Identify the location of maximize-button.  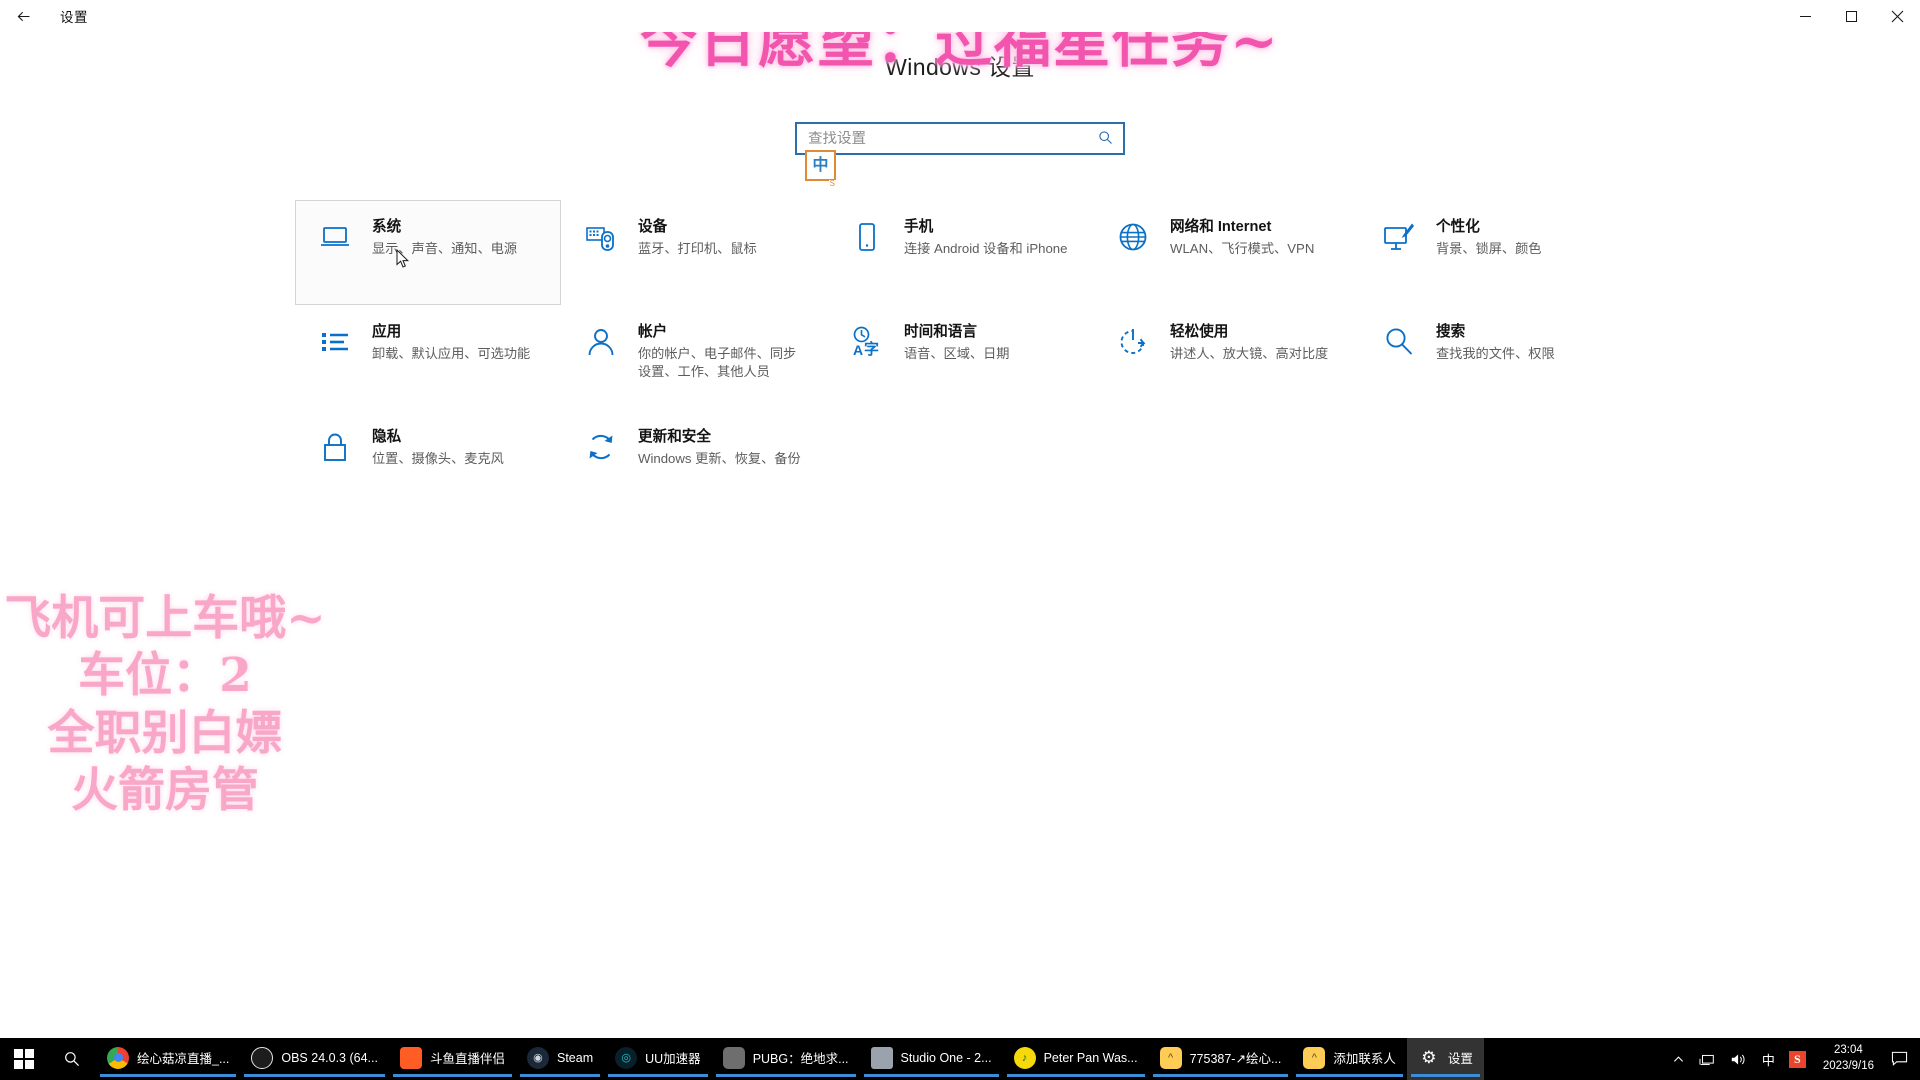
(1851, 16).